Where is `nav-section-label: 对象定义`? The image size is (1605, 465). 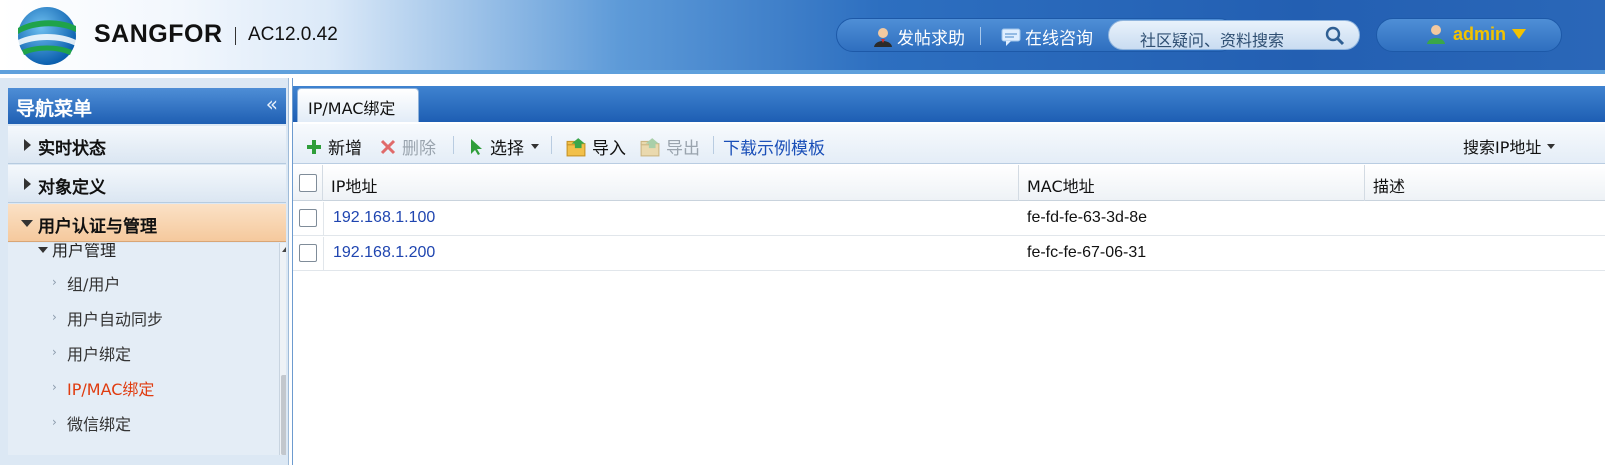 nav-section-label: 对象定义 is located at coordinates (72, 188).